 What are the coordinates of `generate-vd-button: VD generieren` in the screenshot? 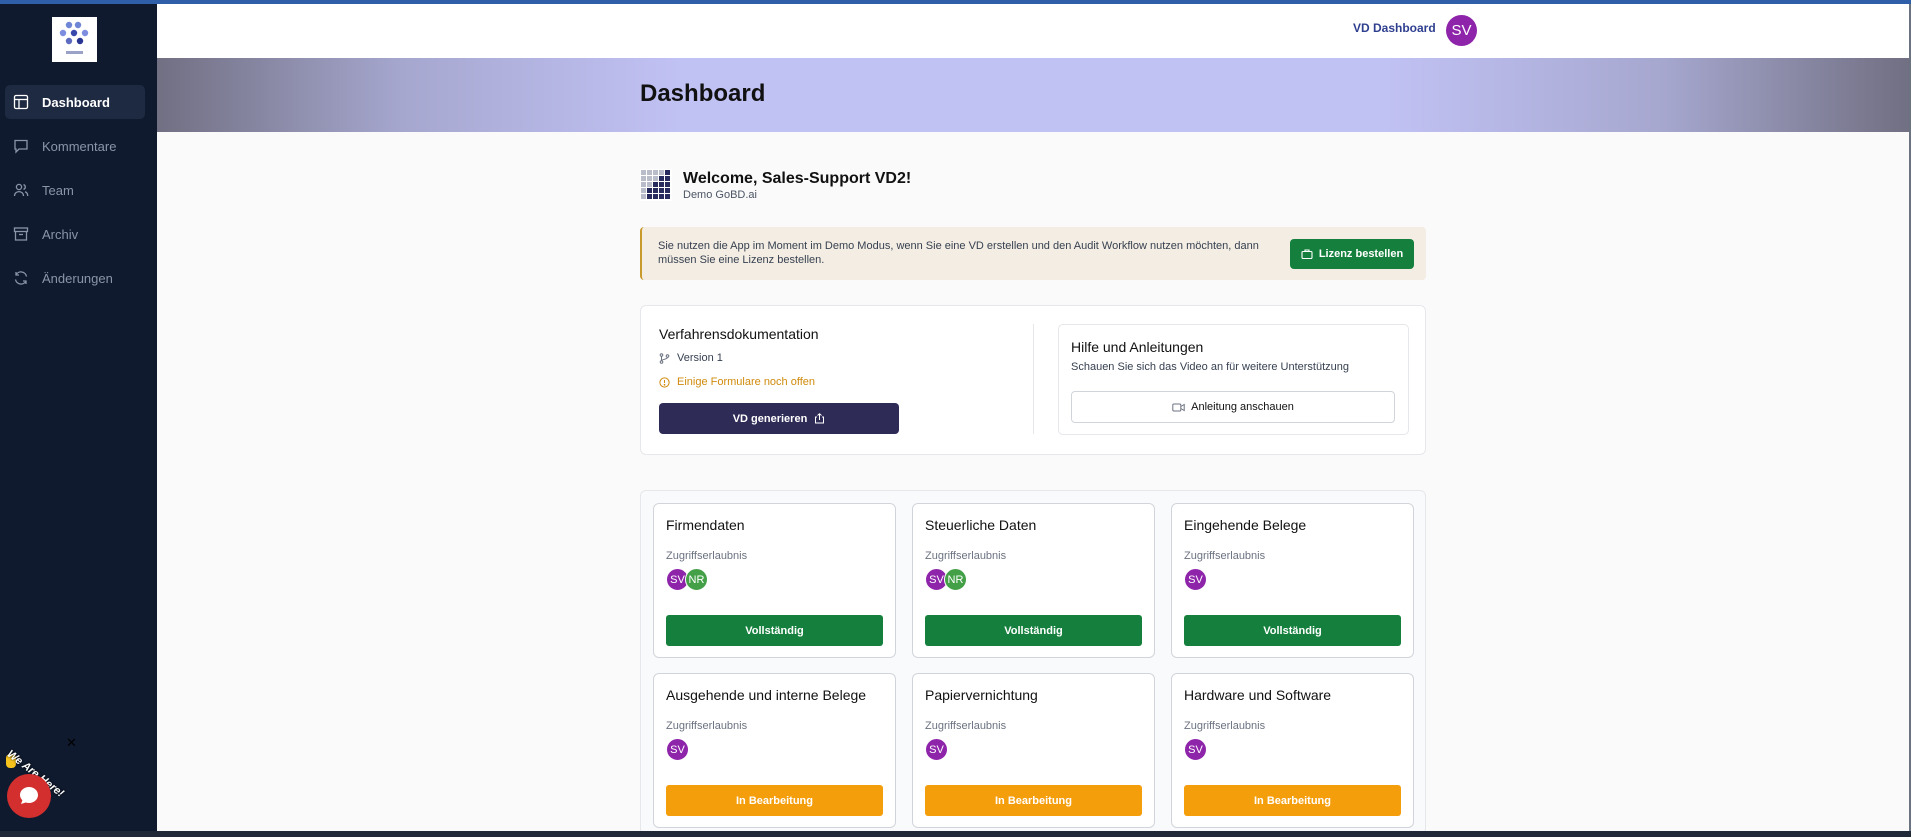 It's located at (779, 418).